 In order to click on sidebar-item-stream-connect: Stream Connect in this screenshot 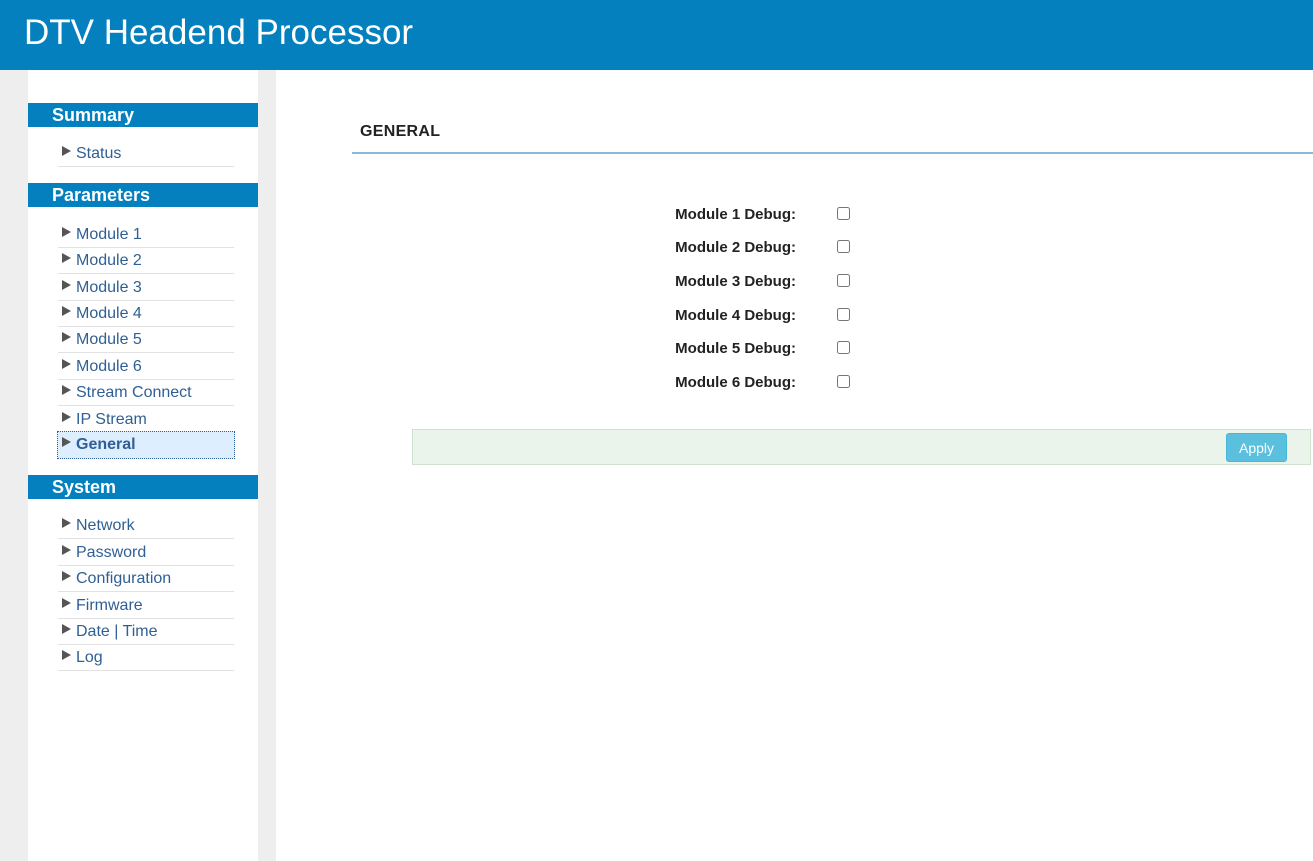, I will do `click(146, 393)`.